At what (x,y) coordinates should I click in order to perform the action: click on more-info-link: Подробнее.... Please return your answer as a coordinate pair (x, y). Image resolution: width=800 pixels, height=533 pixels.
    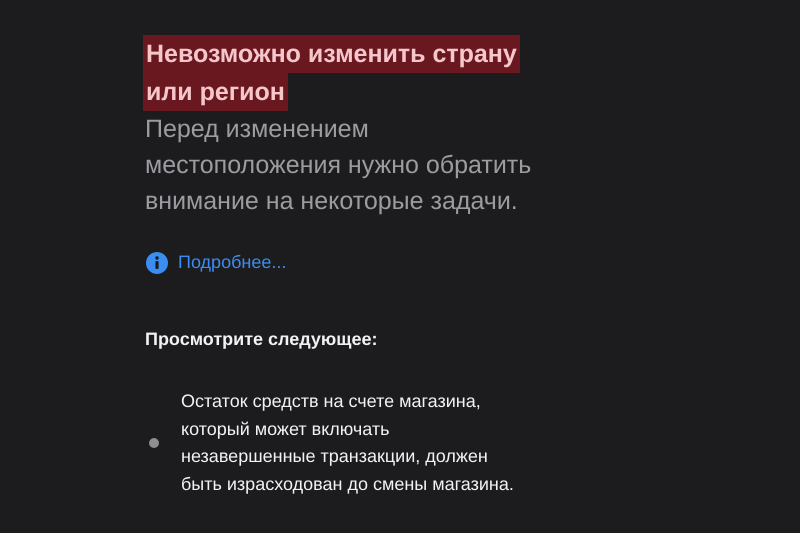
    Looking at the image, I should click on (232, 262).